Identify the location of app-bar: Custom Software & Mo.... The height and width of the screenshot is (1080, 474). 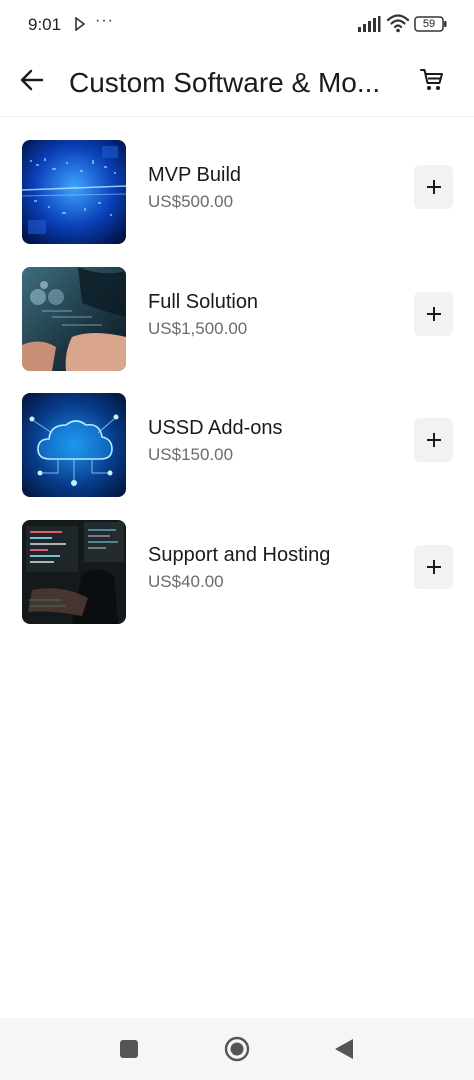
(237, 84).